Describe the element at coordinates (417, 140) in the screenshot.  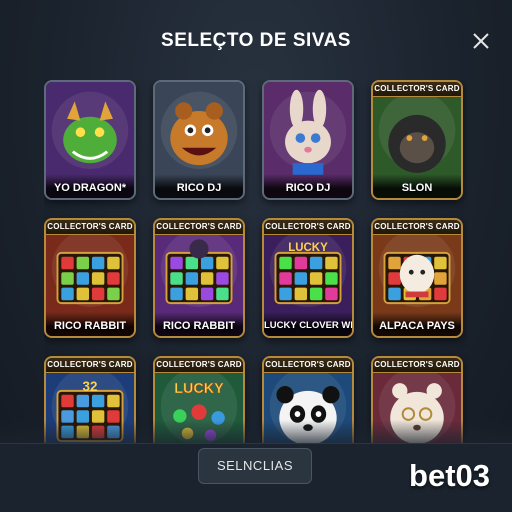
I see `game-card: COLLECTOR'S CARD SLON` at that location.